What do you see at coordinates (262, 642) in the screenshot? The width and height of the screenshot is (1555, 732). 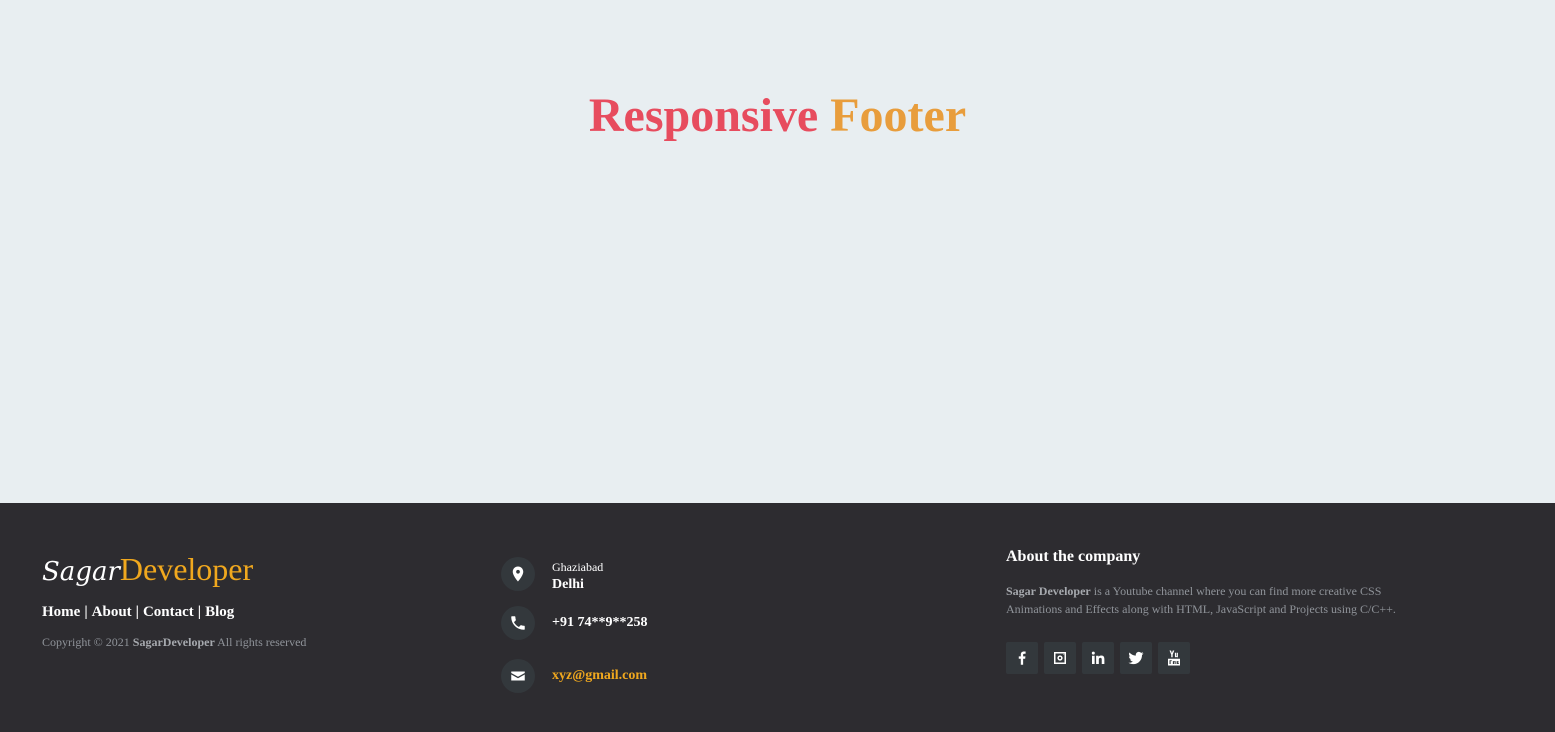 I see `copyright-suffix: All rights reserved` at bounding box center [262, 642].